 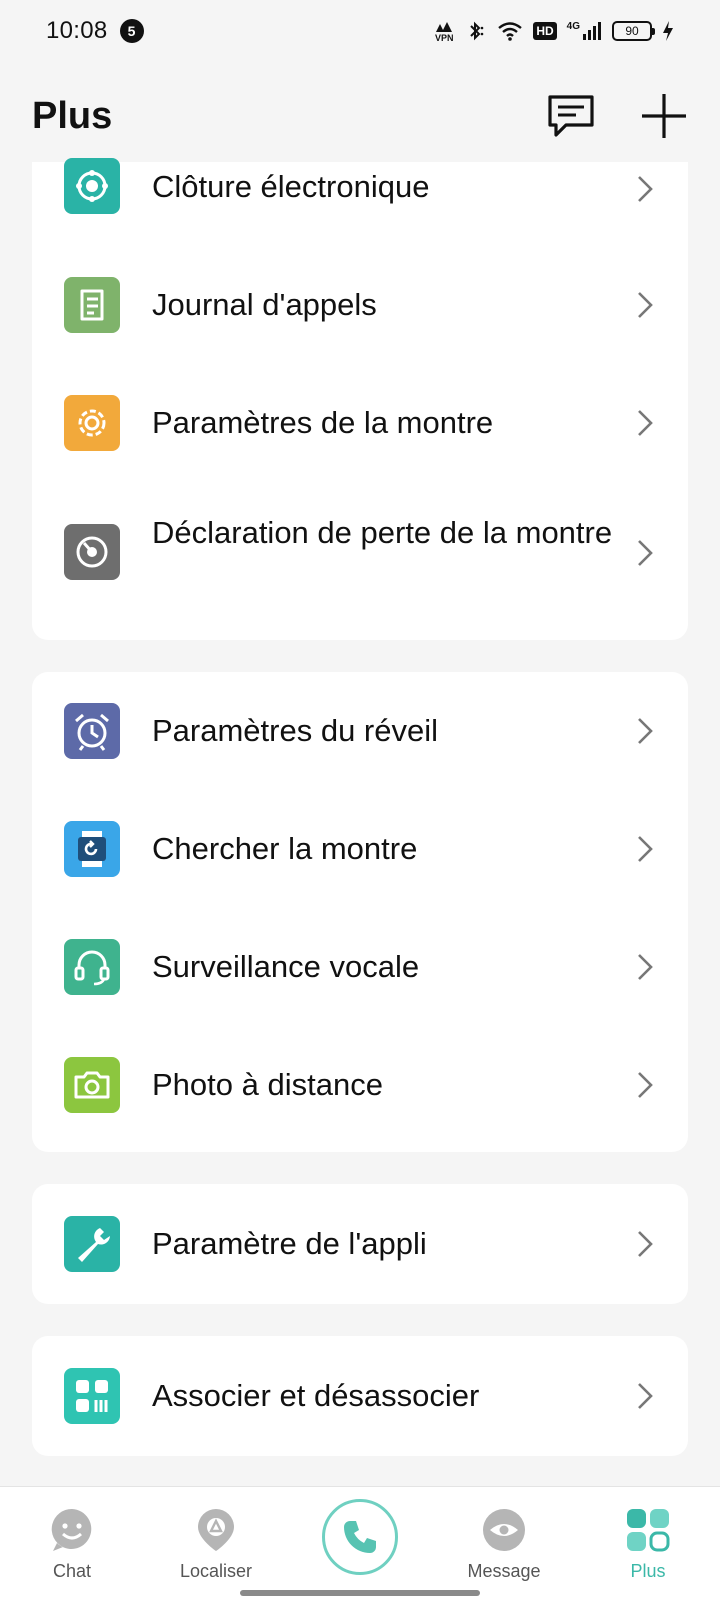 I want to click on lost-watch-icon, so click(x=92, y=552).